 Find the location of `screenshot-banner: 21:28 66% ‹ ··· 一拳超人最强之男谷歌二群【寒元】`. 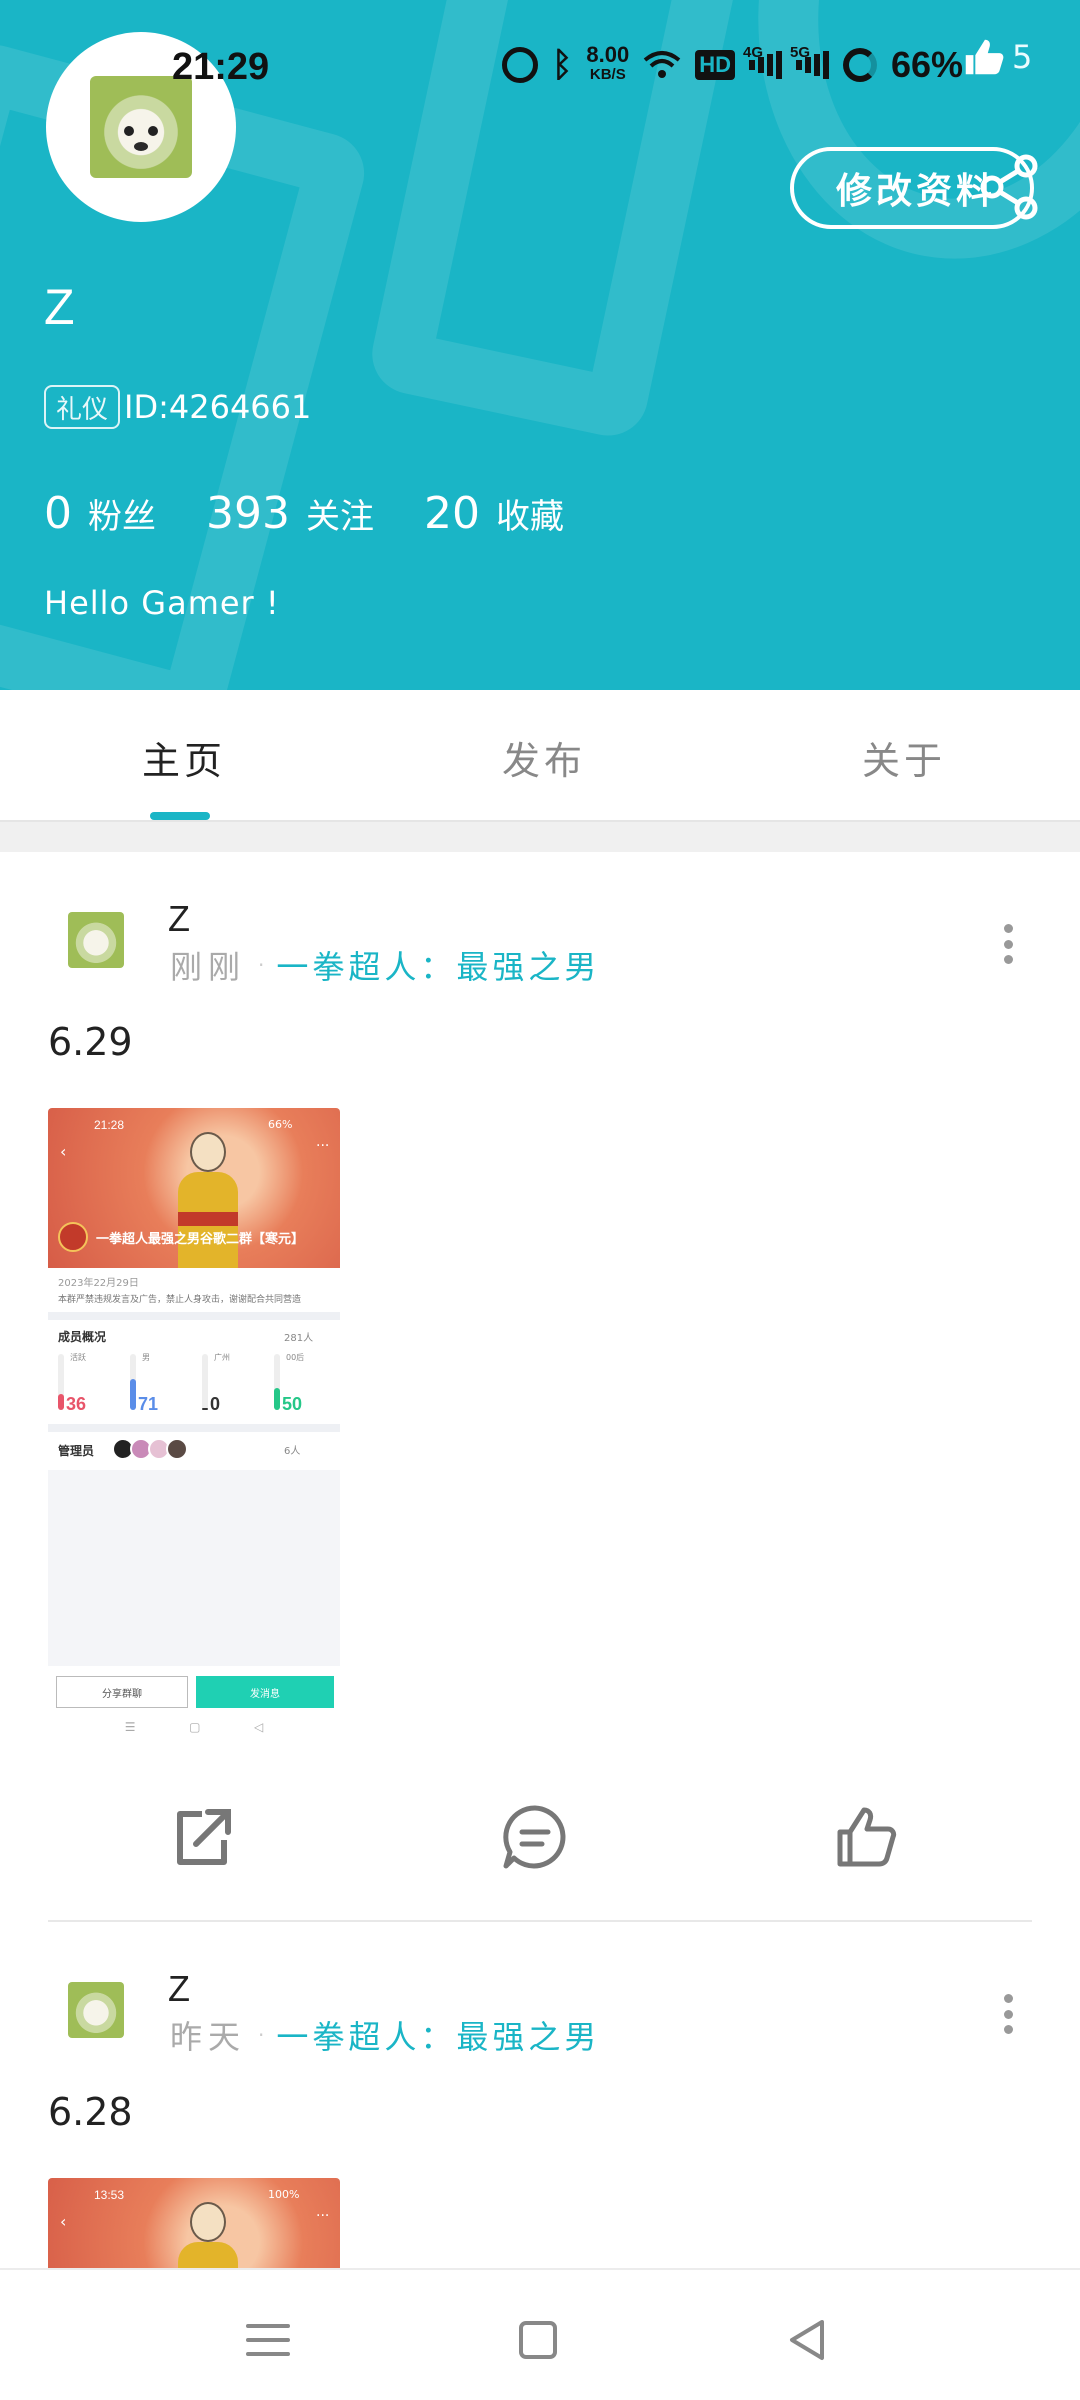

screenshot-banner: 21:28 66% ‹ ··· 一拳超人最强之男谷歌二群【寒元】 is located at coordinates (194, 1188).